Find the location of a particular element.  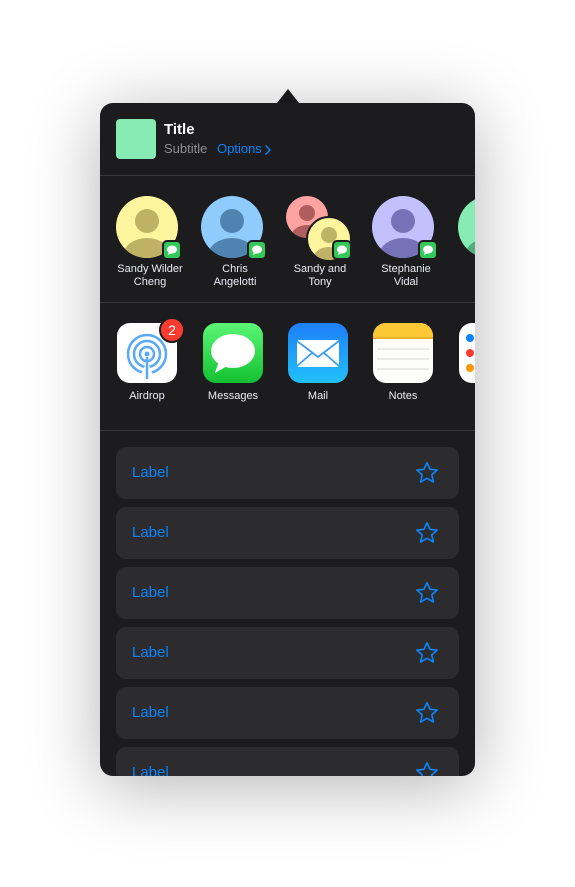

app-mail: Mail is located at coordinates (313, 368).